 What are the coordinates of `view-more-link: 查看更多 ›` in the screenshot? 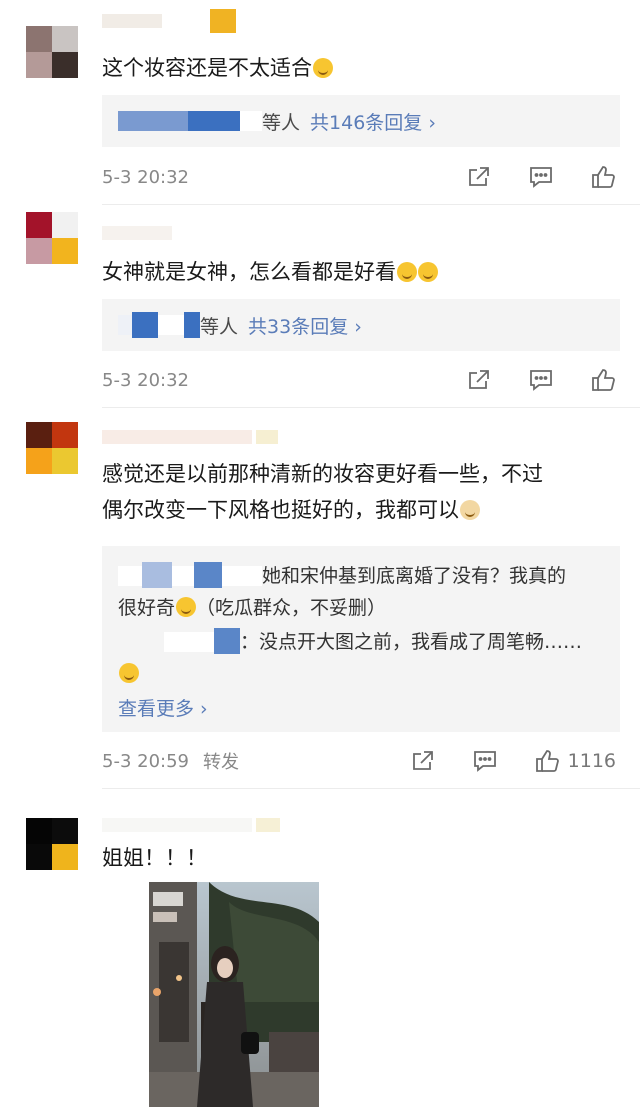 It's located at (361, 707).